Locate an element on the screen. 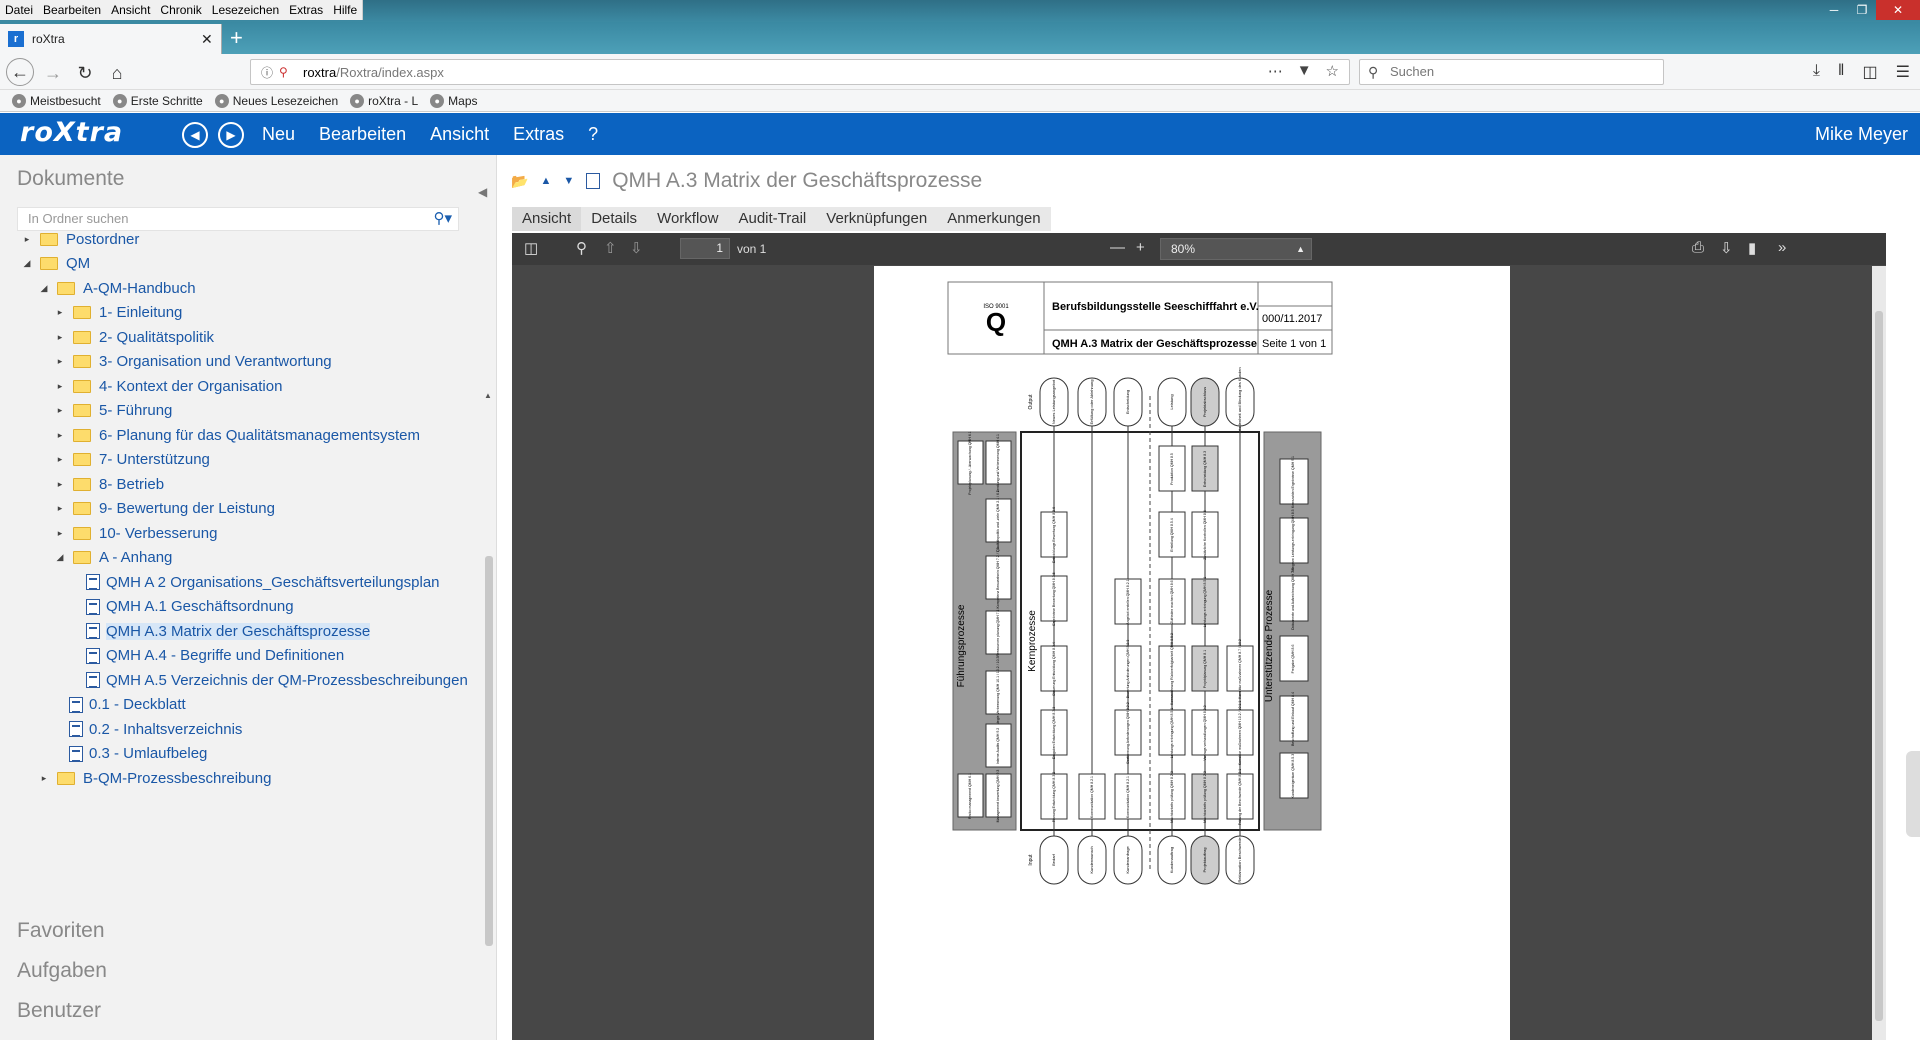 This screenshot has width=1920, height=1040. tab-workflow: Workflow is located at coordinates (687, 219).